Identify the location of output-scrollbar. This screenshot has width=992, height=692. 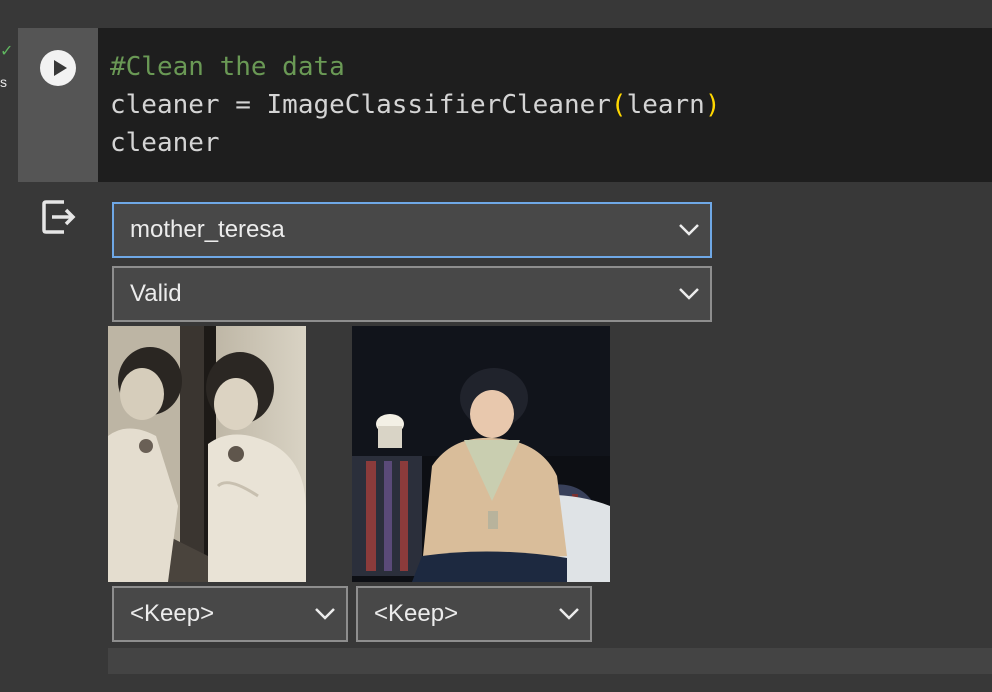
(550, 661).